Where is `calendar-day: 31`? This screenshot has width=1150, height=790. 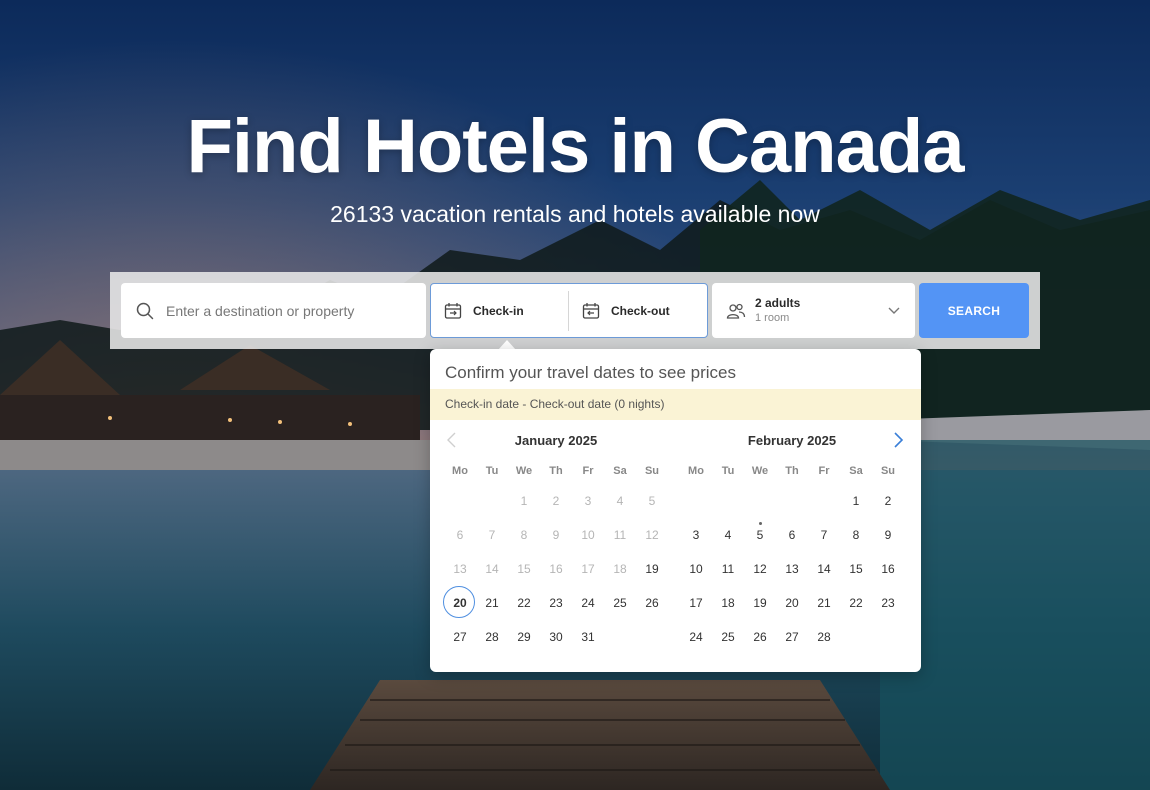 calendar-day: 31 is located at coordinates (588, 637).